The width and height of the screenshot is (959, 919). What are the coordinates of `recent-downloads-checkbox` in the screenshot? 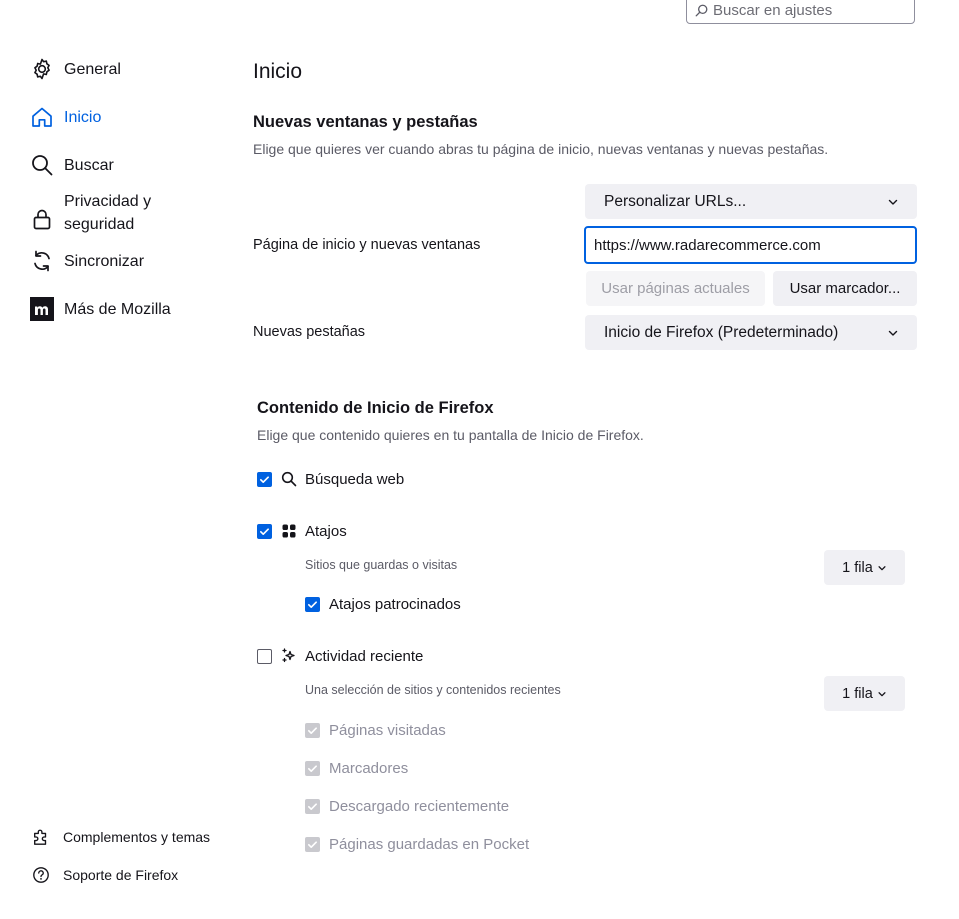 It's located at (312, 806).